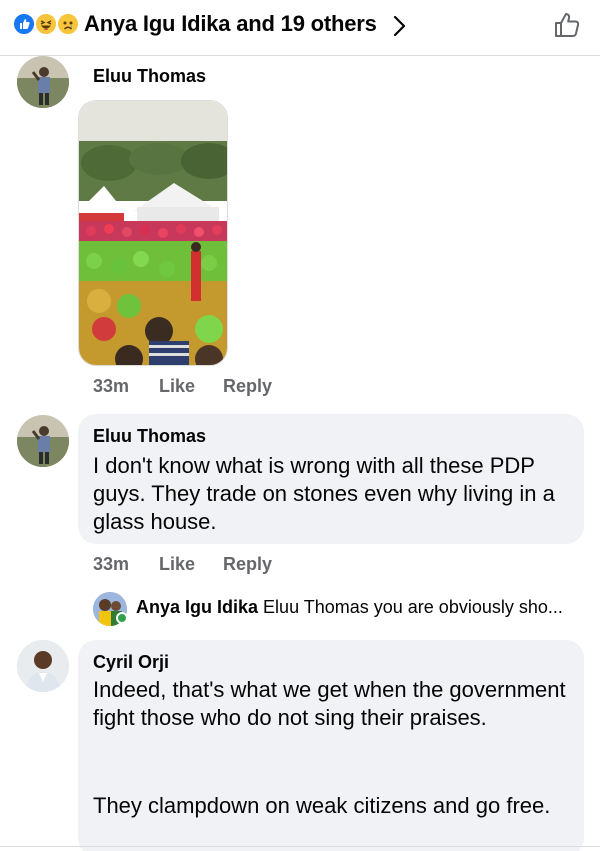 This screenshot has width=600, height=851. I want to click on online-status-dot, so click(122, 618).